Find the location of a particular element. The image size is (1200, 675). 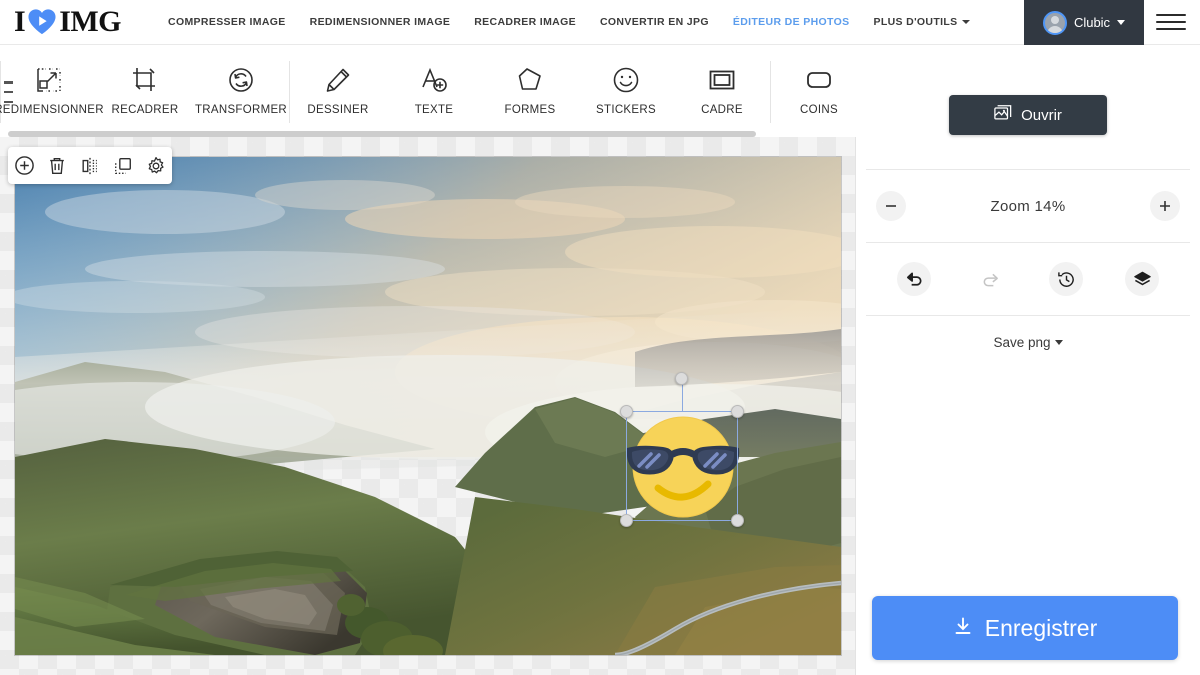

zoom-controls: Zoom 14% is located at coordinates (1028, 206).